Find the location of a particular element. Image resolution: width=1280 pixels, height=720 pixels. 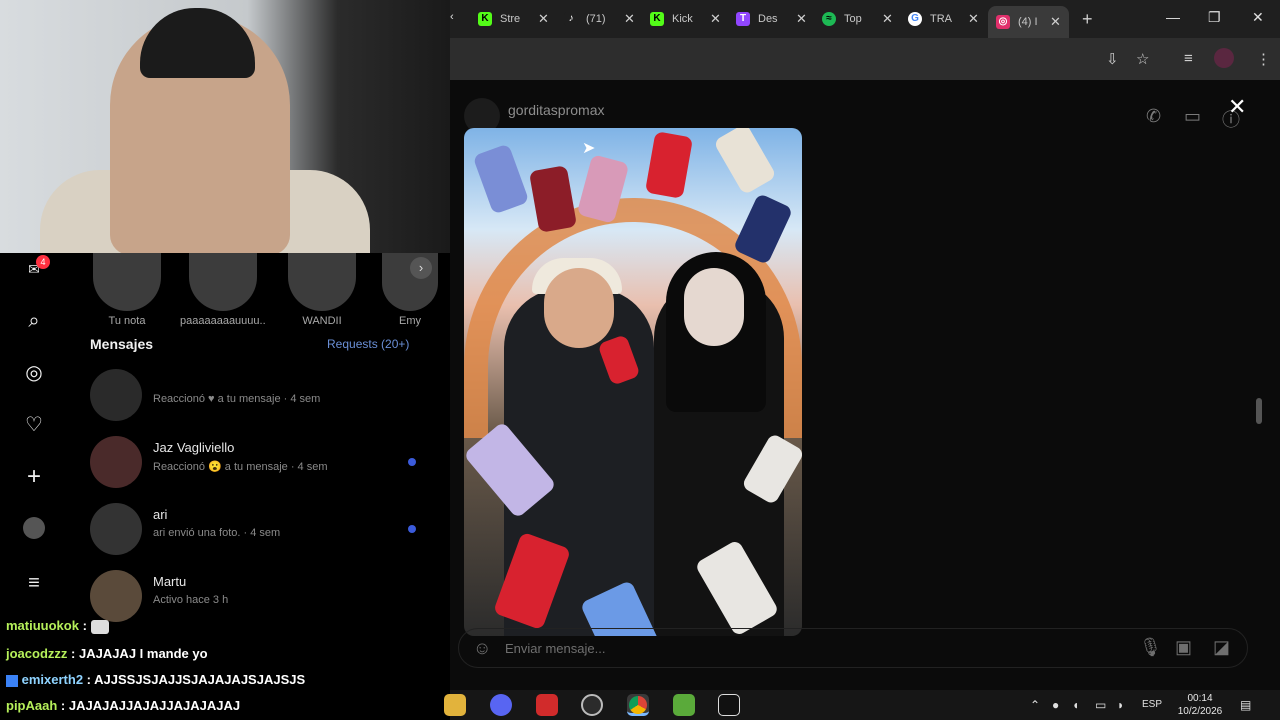

message-composer: ☺ Enviar mensaje... 🎙 ▣ ◪ is located at coordinates (853, 648).